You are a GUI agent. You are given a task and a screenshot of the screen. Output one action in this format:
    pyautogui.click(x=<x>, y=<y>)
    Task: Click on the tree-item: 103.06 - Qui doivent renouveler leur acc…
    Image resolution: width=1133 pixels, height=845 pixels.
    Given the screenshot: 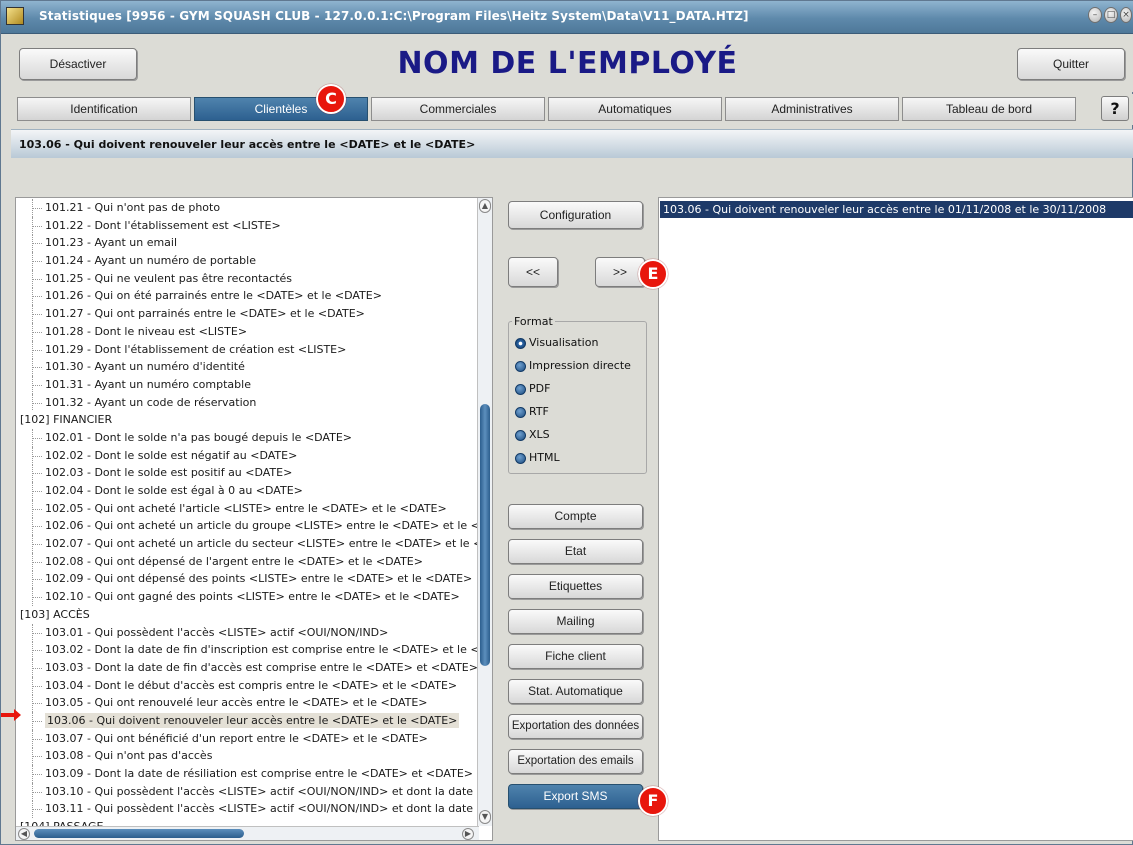 What is the action you would take?
    pyautogui.click(x=247, y=720)
    